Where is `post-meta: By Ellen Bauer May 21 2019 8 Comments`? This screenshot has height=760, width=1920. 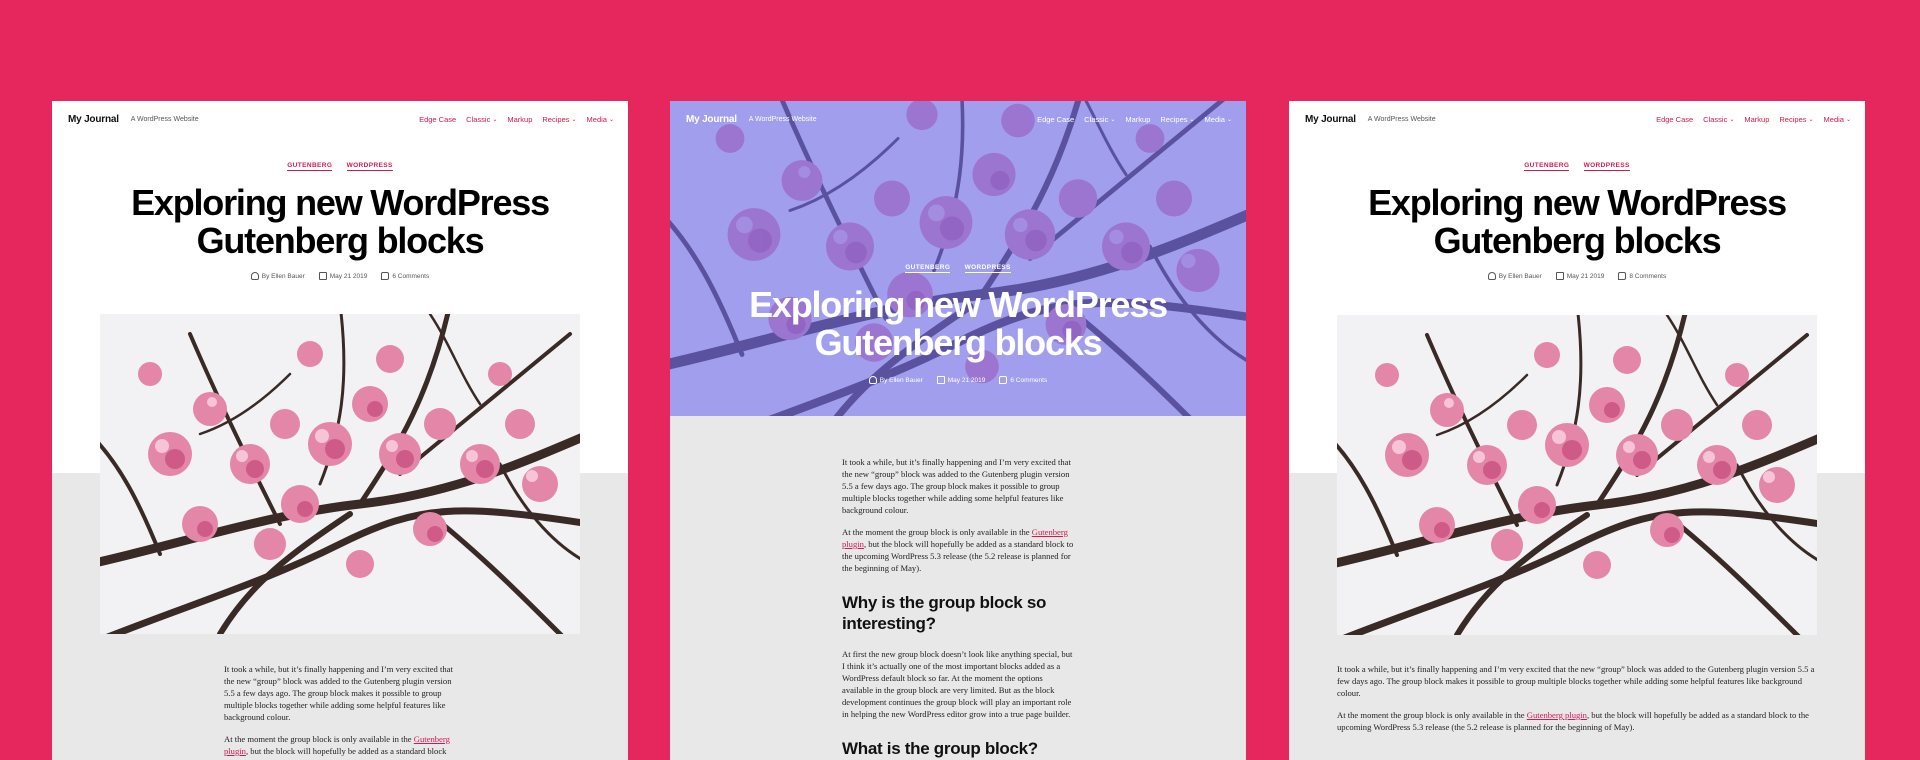
post-meta: By Ellen Bauer May 21 2019 8 Comments is located at coordinates (1577, 276).